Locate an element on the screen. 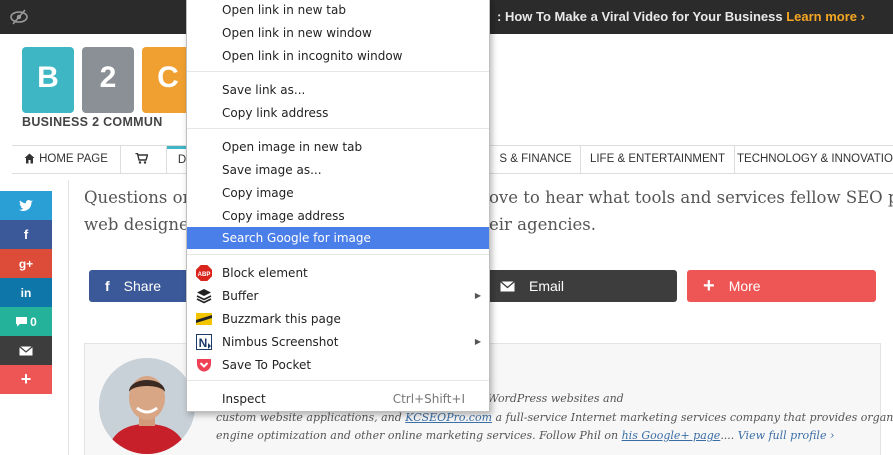 Image resolution: width=893 pixels, height=455 pixels. google-plus-link: his Google+ page is located at coordinates (671, 435).